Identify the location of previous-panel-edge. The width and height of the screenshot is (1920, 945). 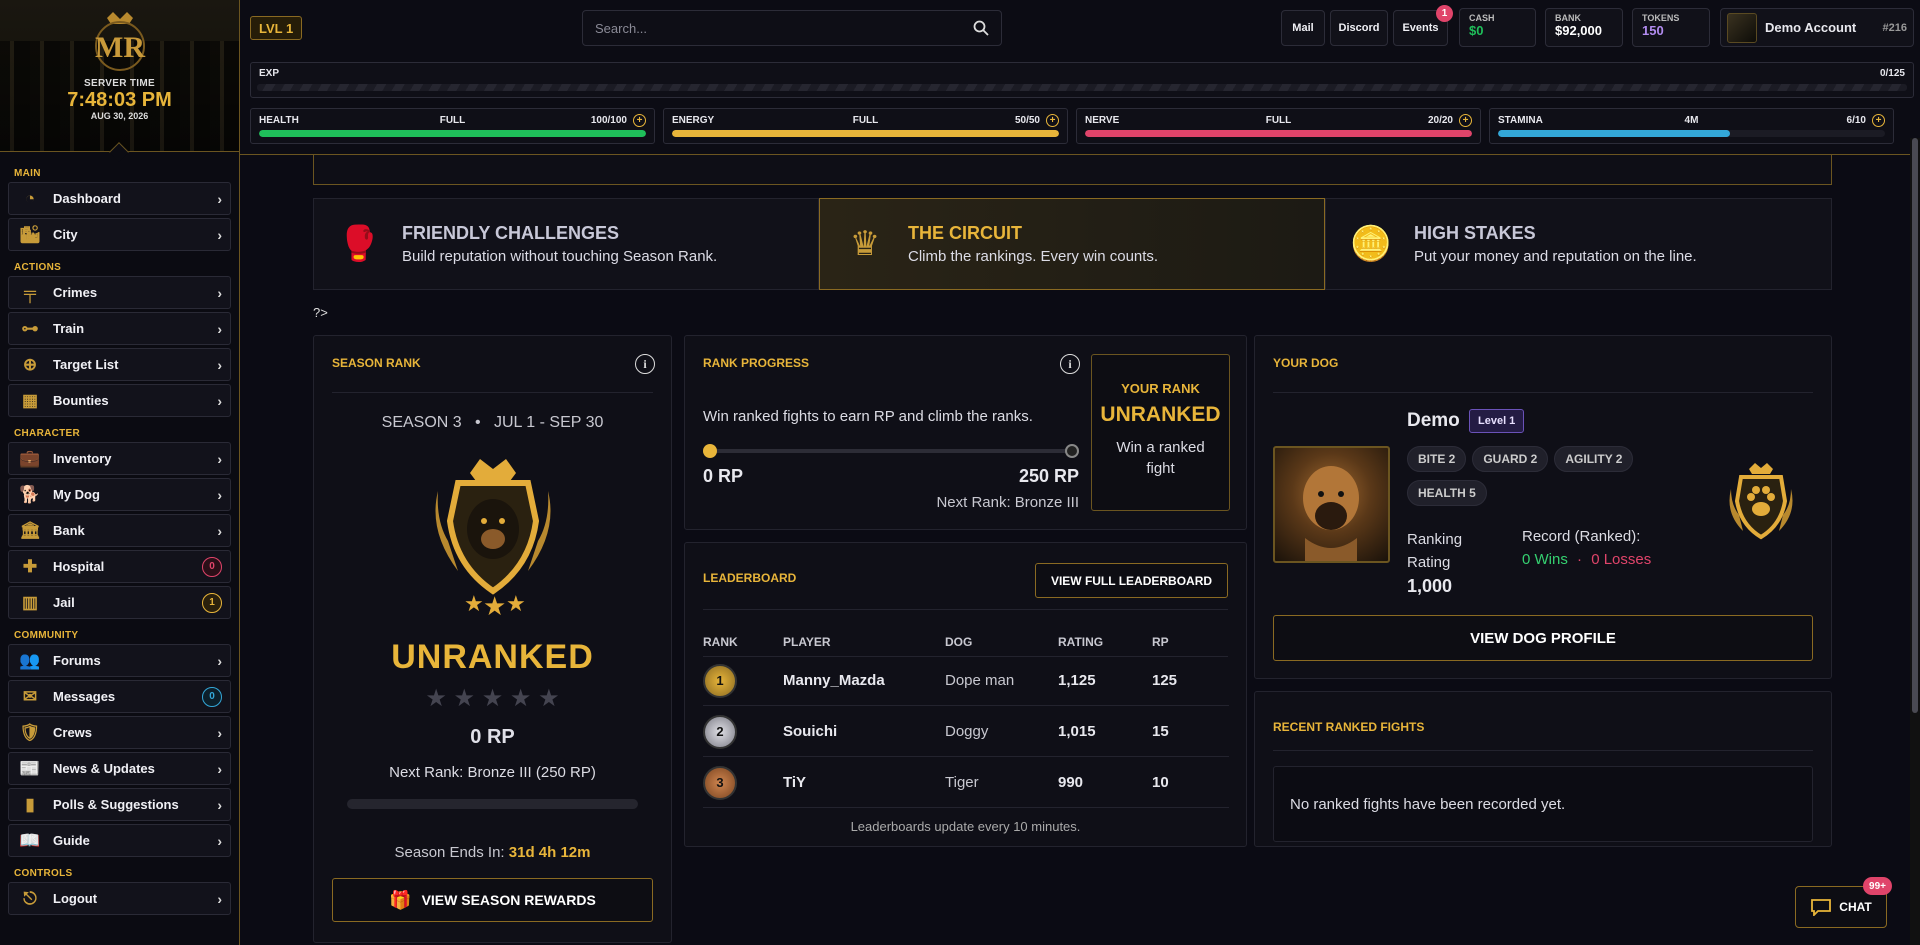
(1072, 170).